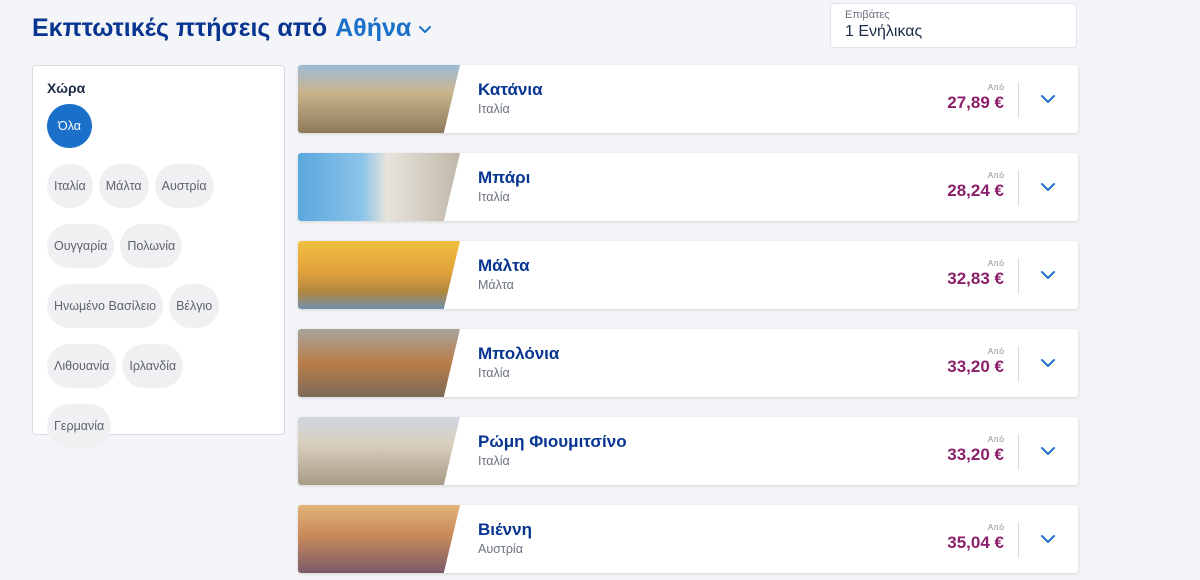  Describe the element at coordinates (688, 451) in the screenshot. I see `flight-card: Ρώμη Φιουμιτσίνο Ιταλία Από 33,20 €` at that location.